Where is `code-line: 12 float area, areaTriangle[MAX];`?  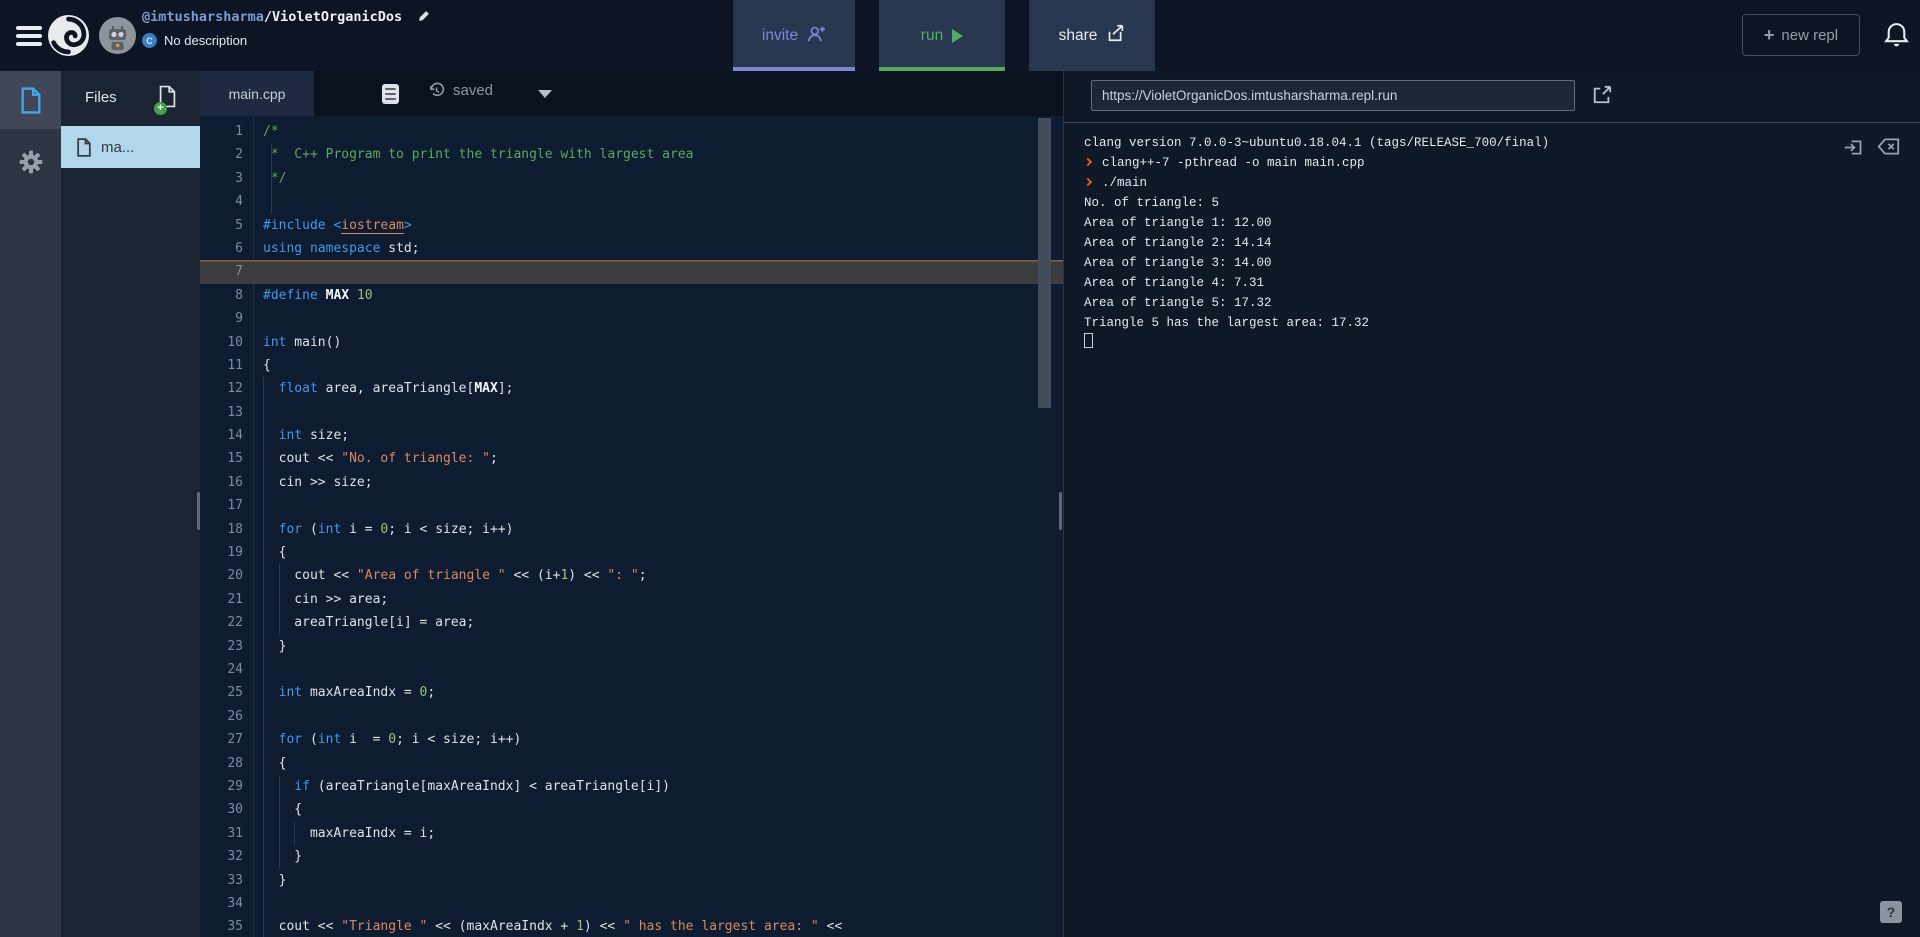
code-line: 12 float area, areaTriangle[MAX]; is located at coordinates (631, 389).